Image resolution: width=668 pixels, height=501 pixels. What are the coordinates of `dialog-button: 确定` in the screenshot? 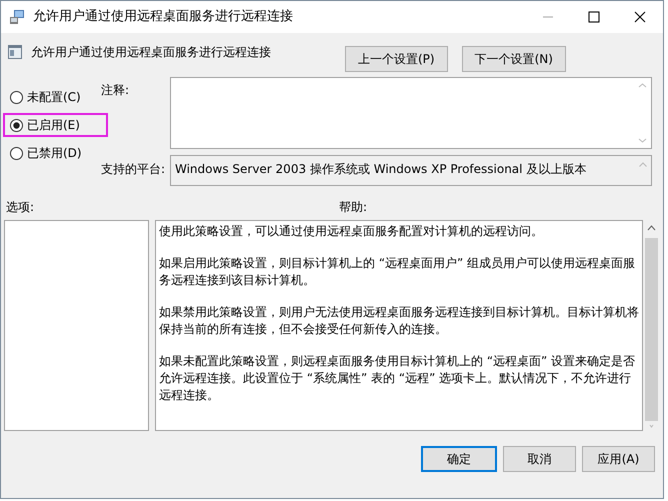 It's located at (459, 459).